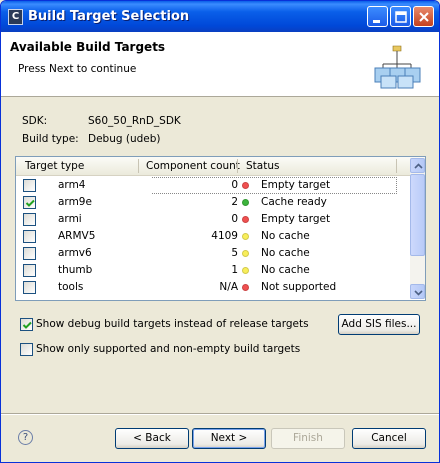  I want to click on help-icon: ?, so click(25, 437).